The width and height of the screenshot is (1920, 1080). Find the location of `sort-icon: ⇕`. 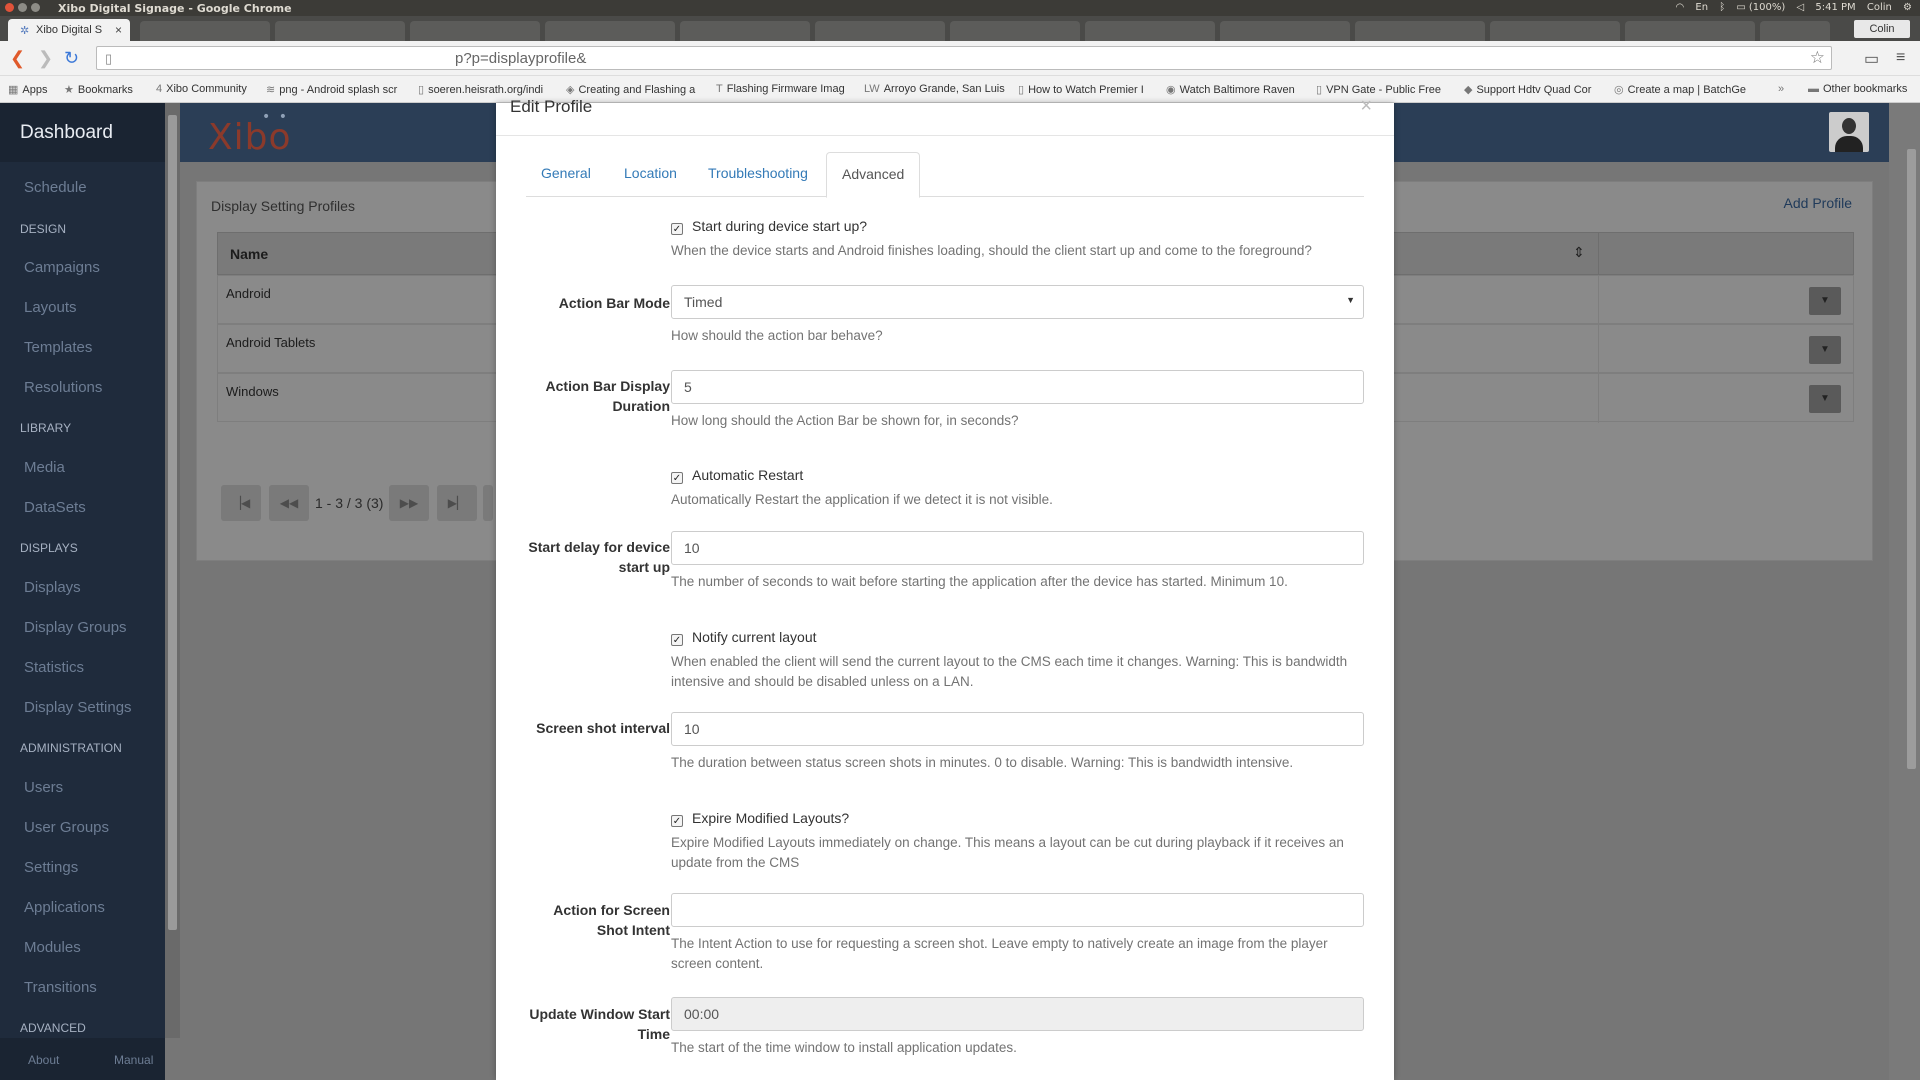

sort-icon: ⇕ is located at coordinates (1579, 252).